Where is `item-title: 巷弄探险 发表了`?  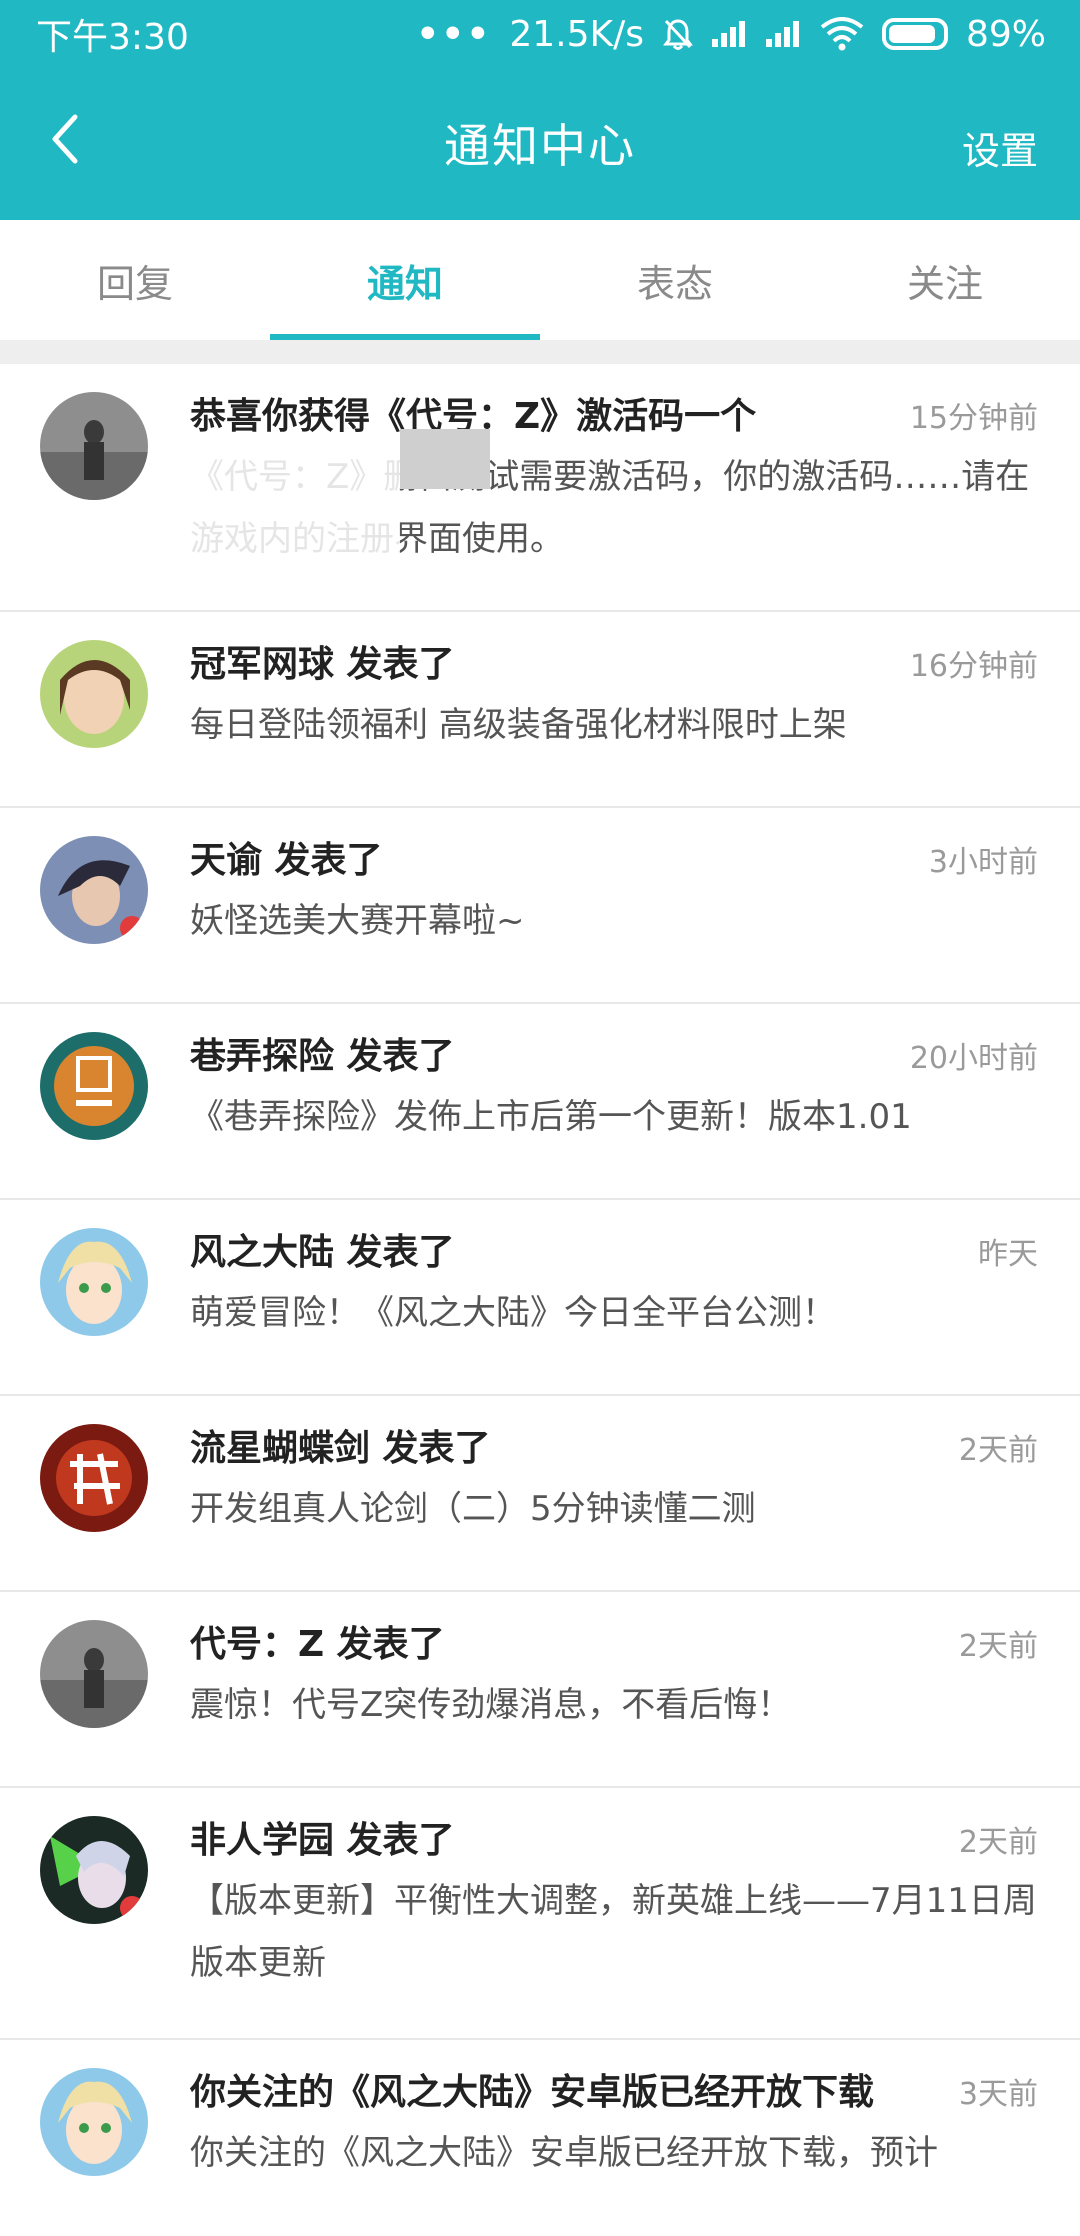
item-title: 巷弄探险 发表了 is located at coordinates (322, 1056).